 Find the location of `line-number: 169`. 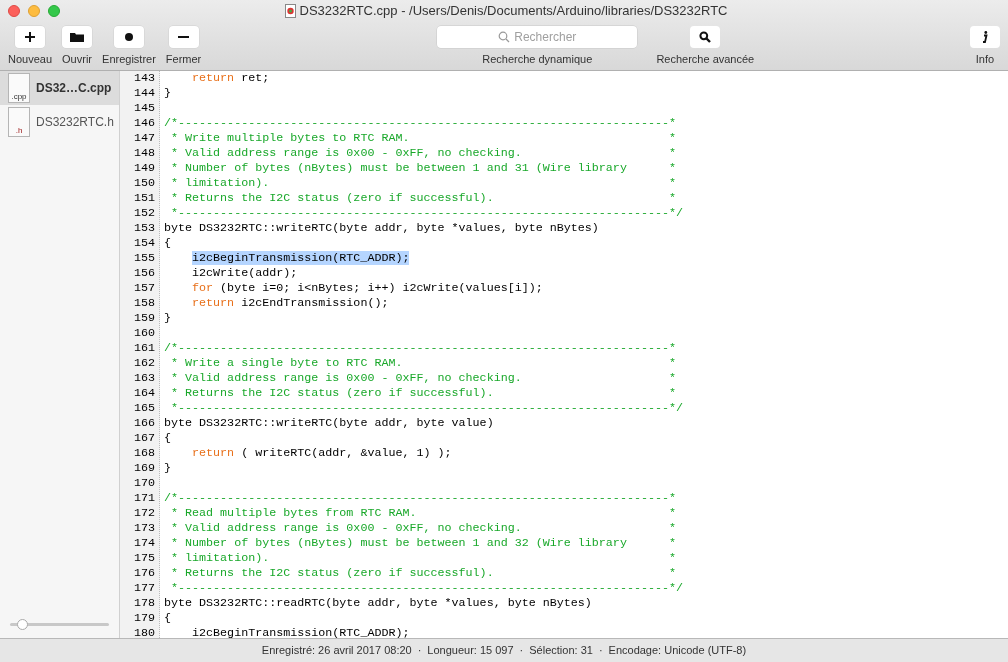

line-number: 169 is located at coordinates (143, 468).